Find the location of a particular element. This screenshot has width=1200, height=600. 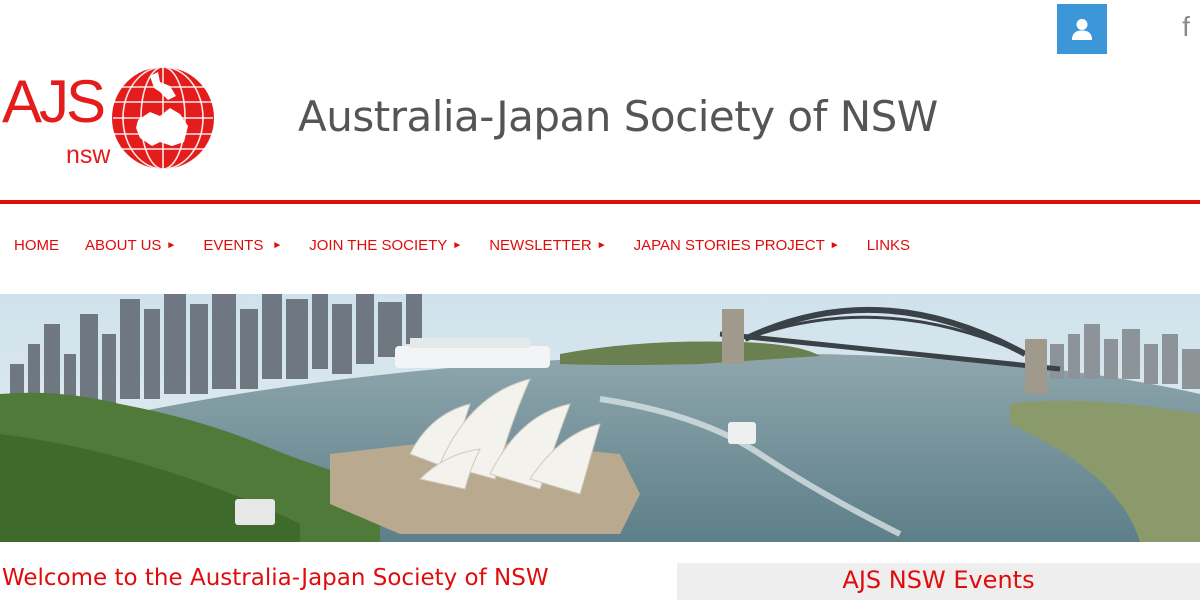

top-bar: f is located at coordinates (600, 30).